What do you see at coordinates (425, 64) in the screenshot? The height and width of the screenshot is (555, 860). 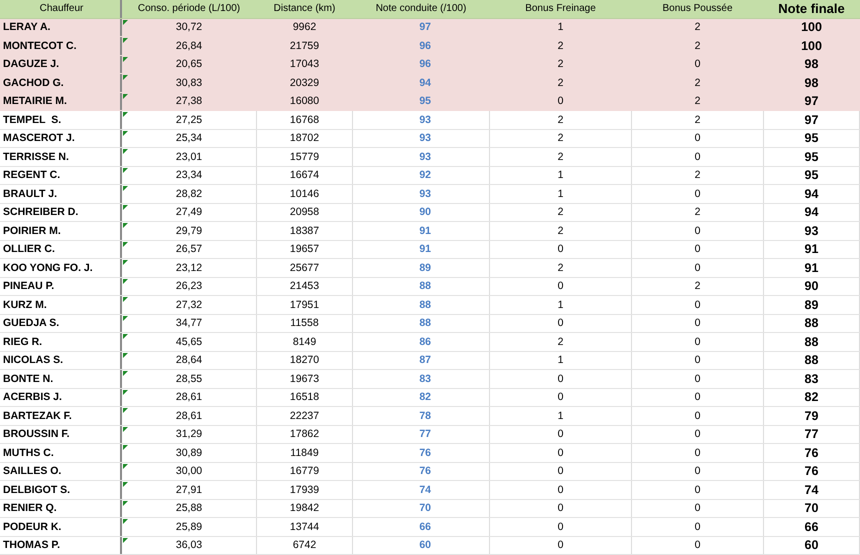 I see `table-cell-text: 96` at bounding box center [425, 64].